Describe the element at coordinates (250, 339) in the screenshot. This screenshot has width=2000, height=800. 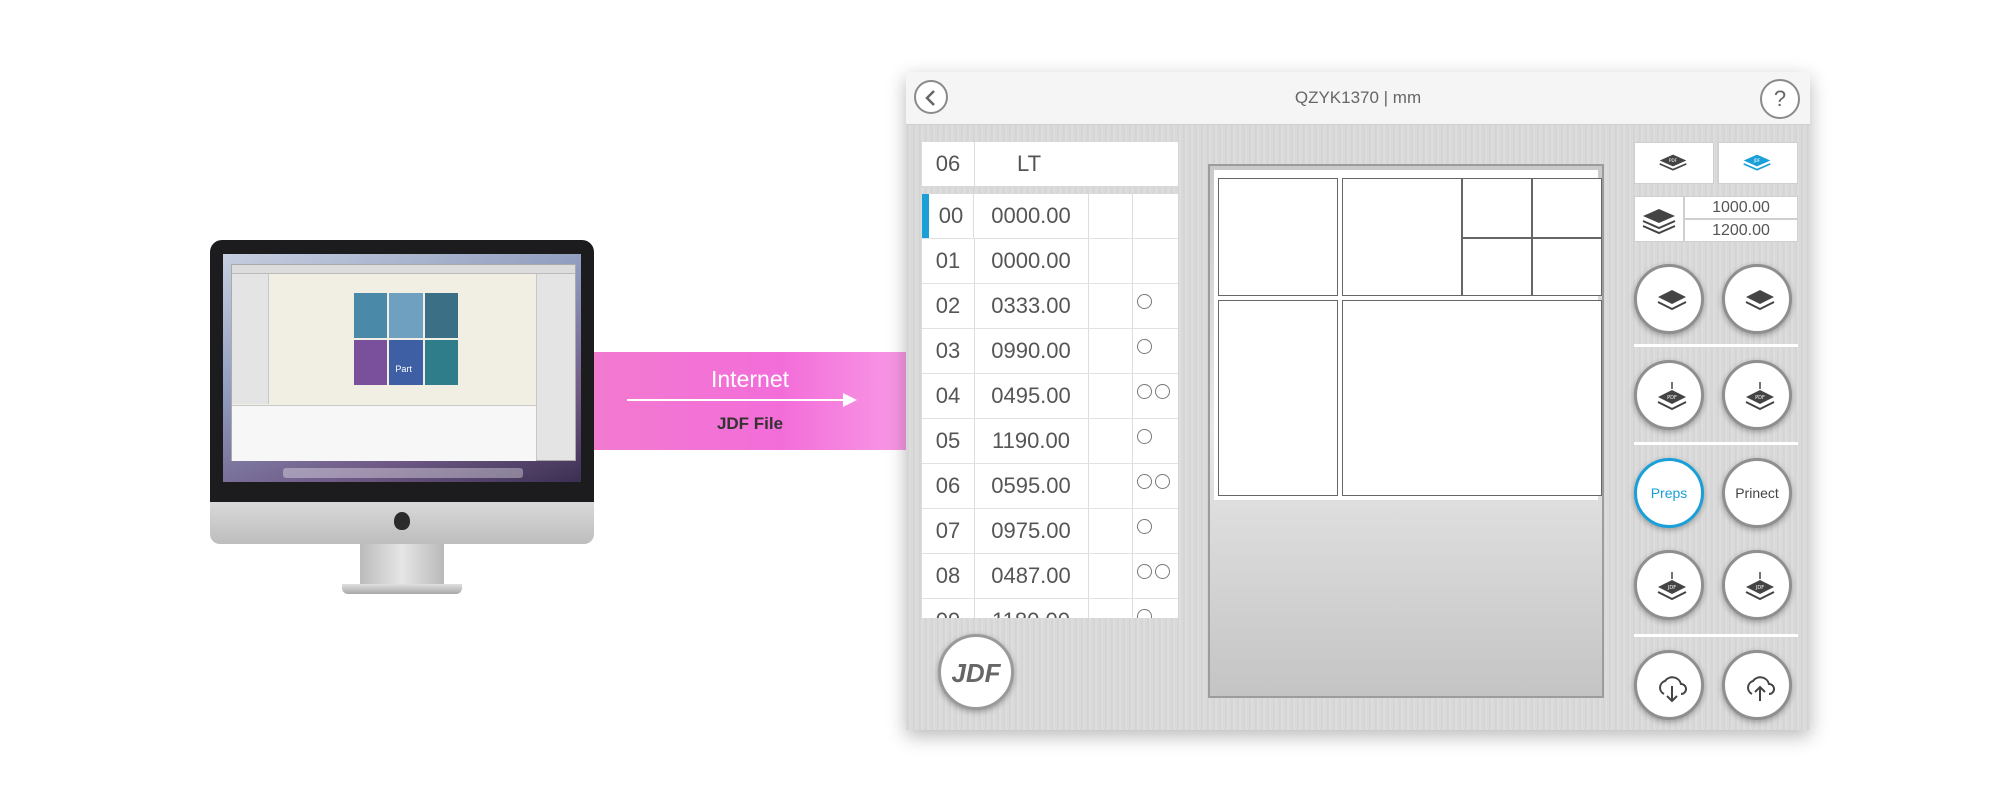
I see `app-left-panel` at that location.